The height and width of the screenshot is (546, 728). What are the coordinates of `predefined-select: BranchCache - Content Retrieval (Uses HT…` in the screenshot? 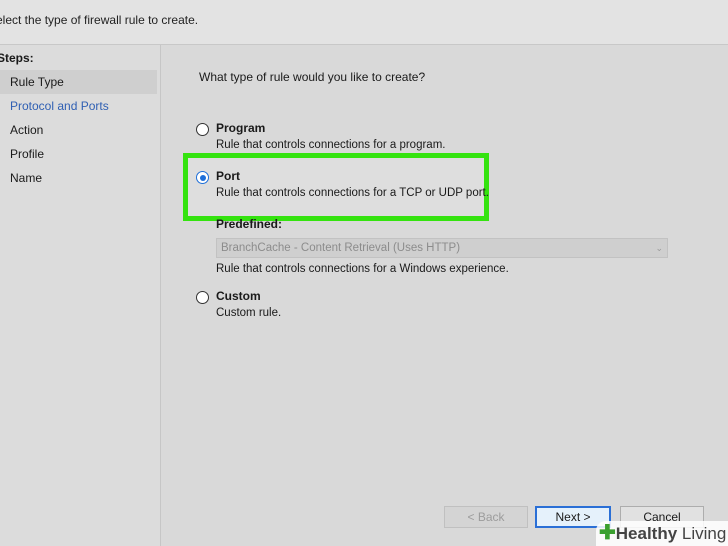 It's located at (442, 248).